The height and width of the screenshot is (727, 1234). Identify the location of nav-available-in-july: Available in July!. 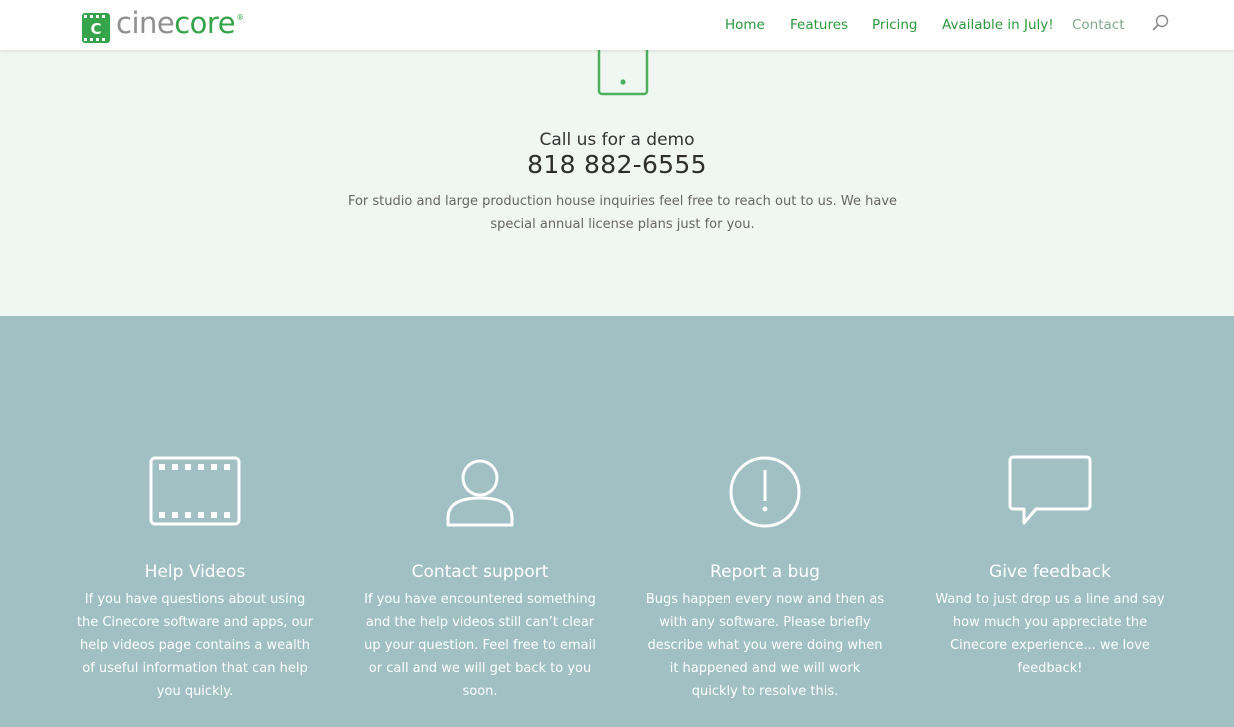
(998, 25).